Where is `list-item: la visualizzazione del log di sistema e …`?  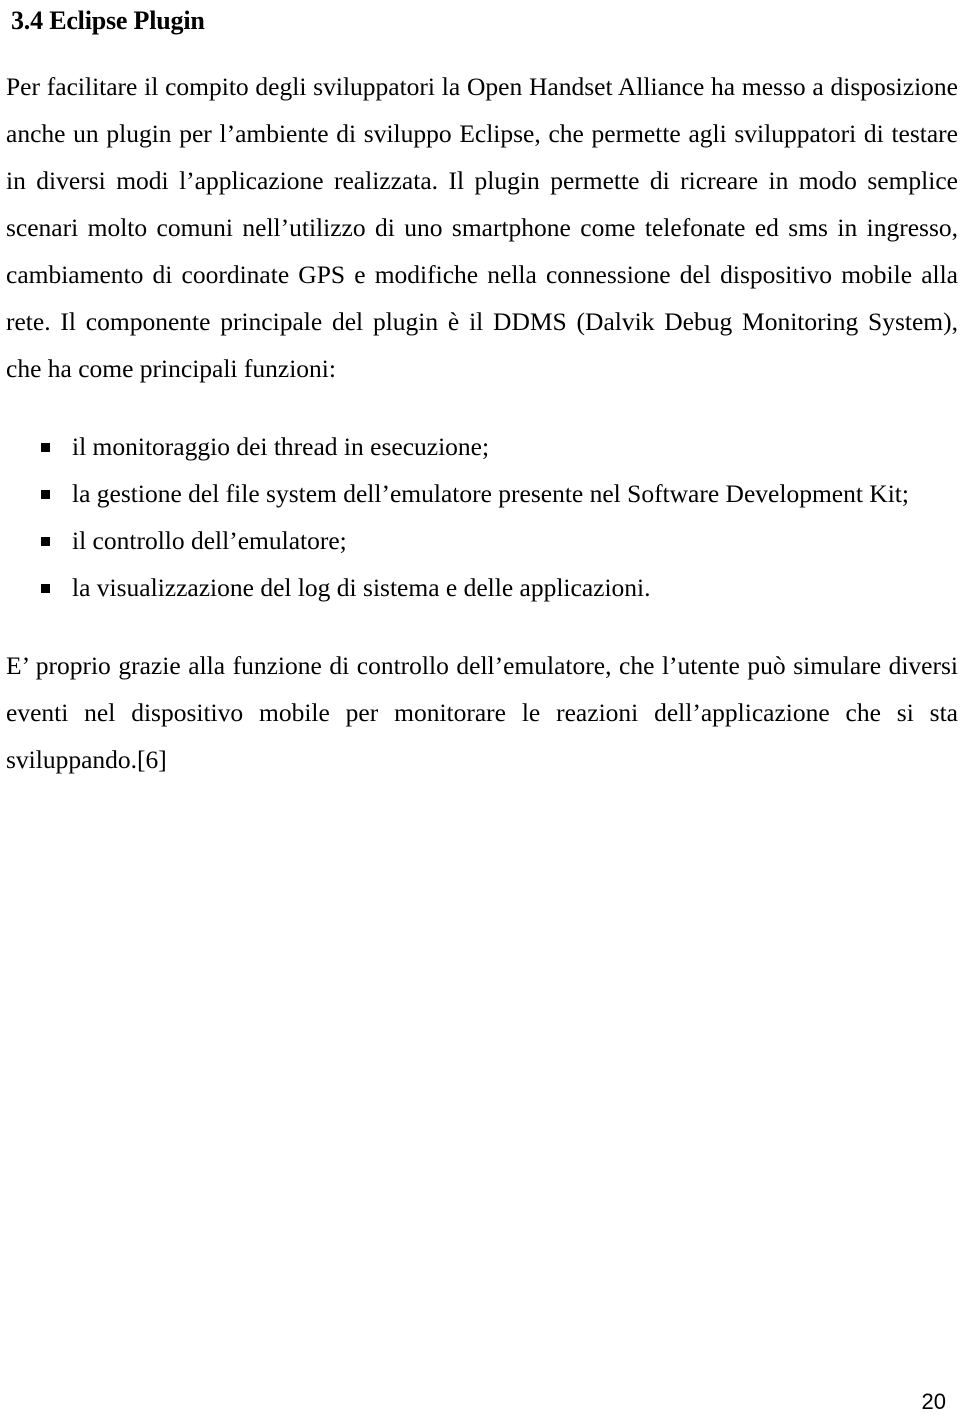
list-item: la visualizzazione del log di sistema e … is located at coordinates (482, 587).